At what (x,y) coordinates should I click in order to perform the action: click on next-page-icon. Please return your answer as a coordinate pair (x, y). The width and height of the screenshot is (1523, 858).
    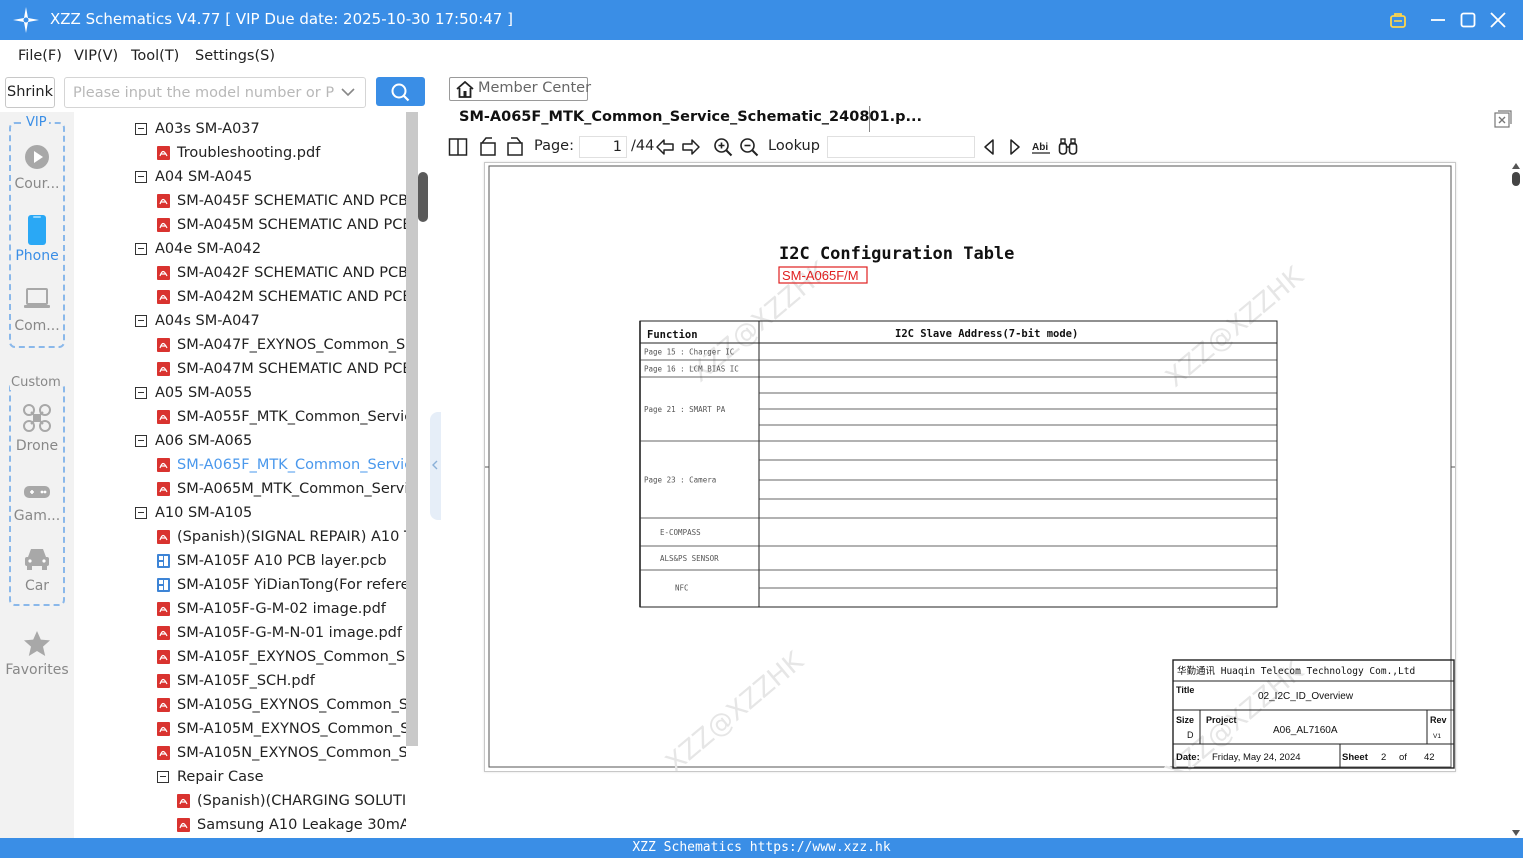
    Looking at the image, I should click on (691, 147).